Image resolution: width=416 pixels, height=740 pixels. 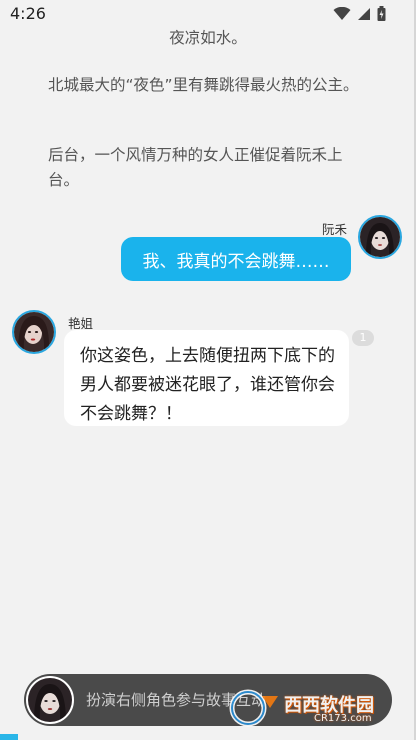 I want to click on wifi-icon, so click(x=342, y=13).